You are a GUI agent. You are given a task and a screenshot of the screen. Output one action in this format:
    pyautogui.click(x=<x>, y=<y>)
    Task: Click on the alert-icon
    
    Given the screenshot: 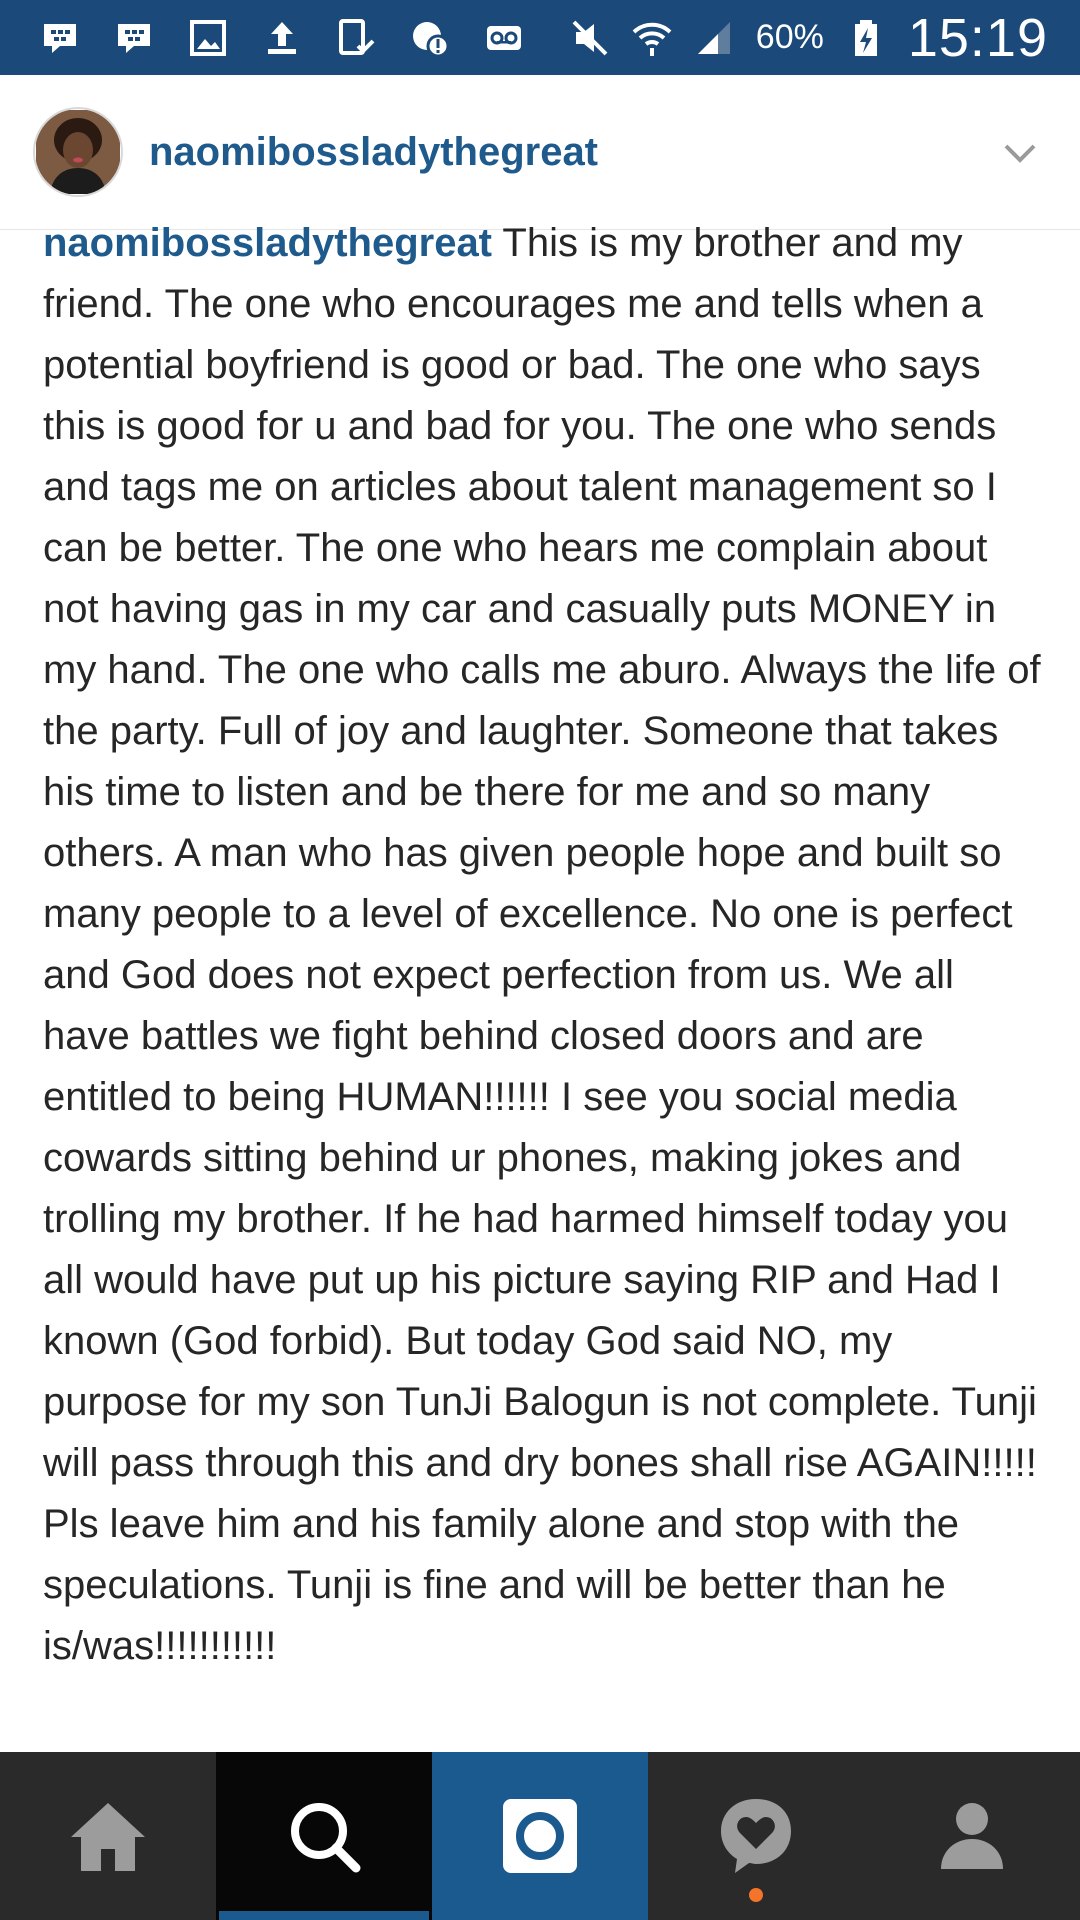 What is the action you would take?
    pyautogui.click(x=430, y=38)
    